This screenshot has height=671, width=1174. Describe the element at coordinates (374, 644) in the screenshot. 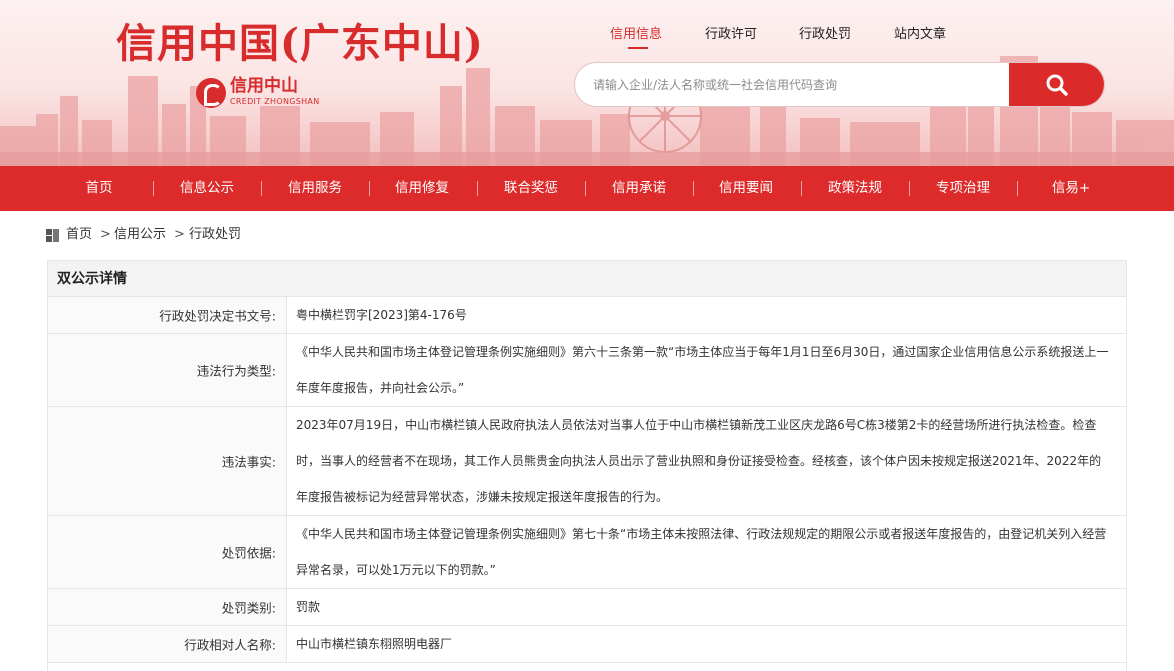

I see `row-value: 中山市横栏镇东栩照明电器厂` at that location.